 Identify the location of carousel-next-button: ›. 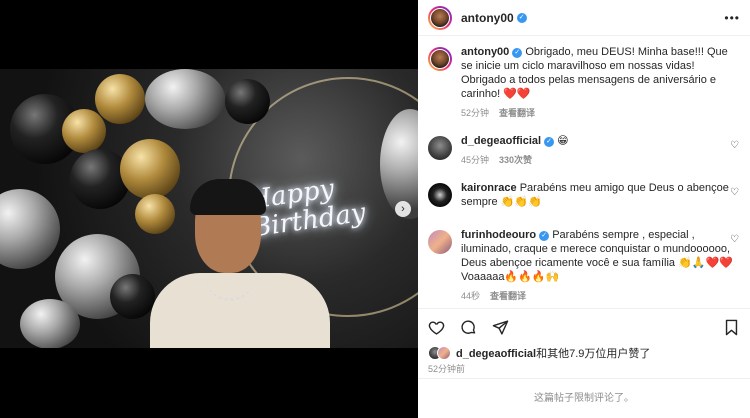
(403, 209).